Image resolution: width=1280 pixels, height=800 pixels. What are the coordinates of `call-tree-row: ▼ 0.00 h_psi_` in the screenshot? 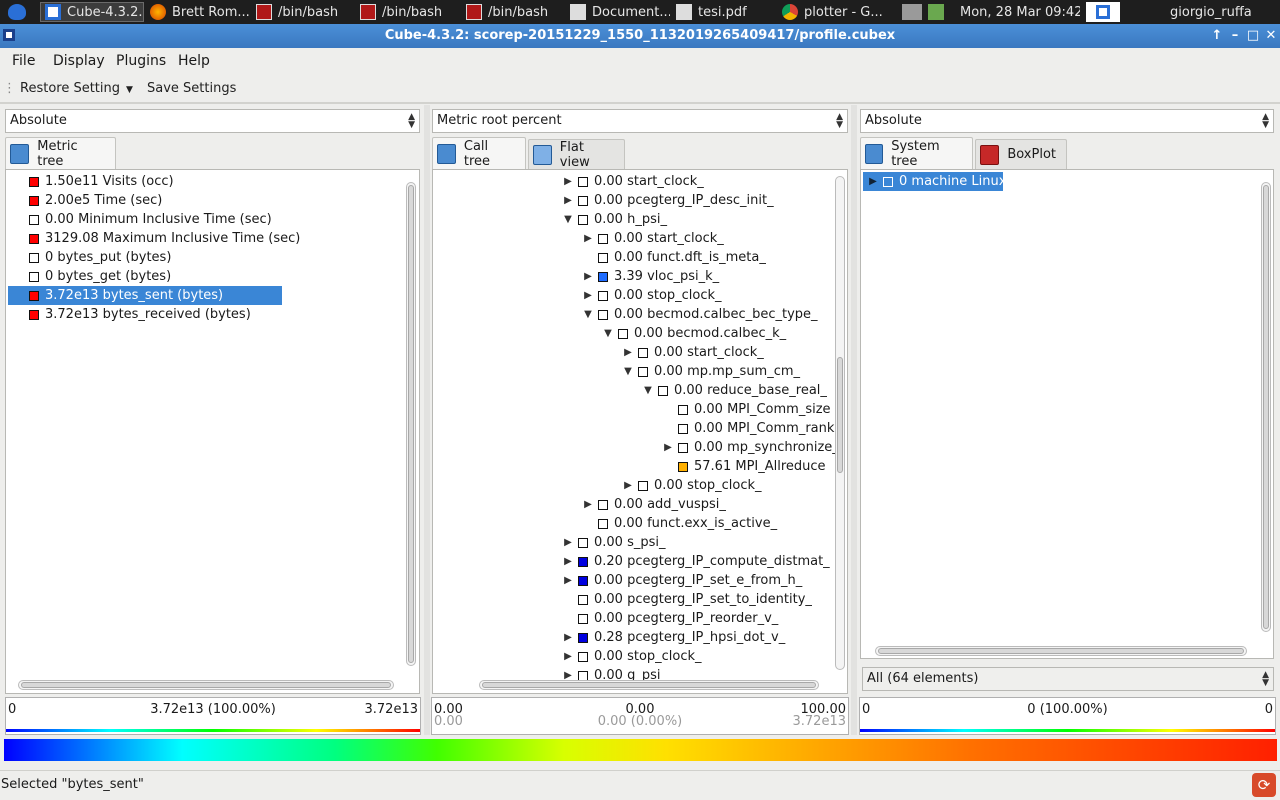 It's located at (614, 219).